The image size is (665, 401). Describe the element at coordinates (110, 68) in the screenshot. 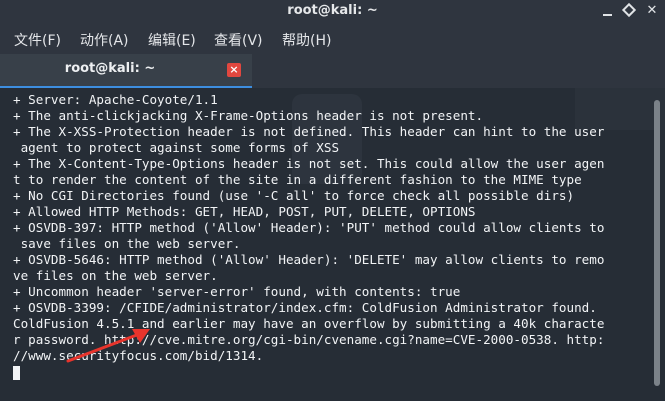

I see `tab-label: root@kali: ~` at that location.